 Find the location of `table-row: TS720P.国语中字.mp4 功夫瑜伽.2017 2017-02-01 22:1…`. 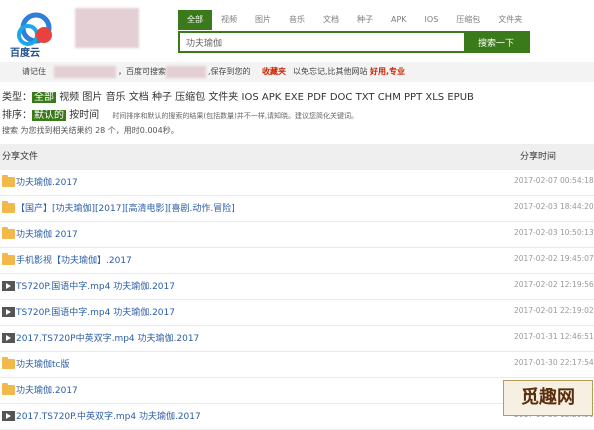

table-row: TS720P.国语中字.mp4 功夫瑜伽.2017 2017-02-01 22:1… is located at coordinates (297, 313).